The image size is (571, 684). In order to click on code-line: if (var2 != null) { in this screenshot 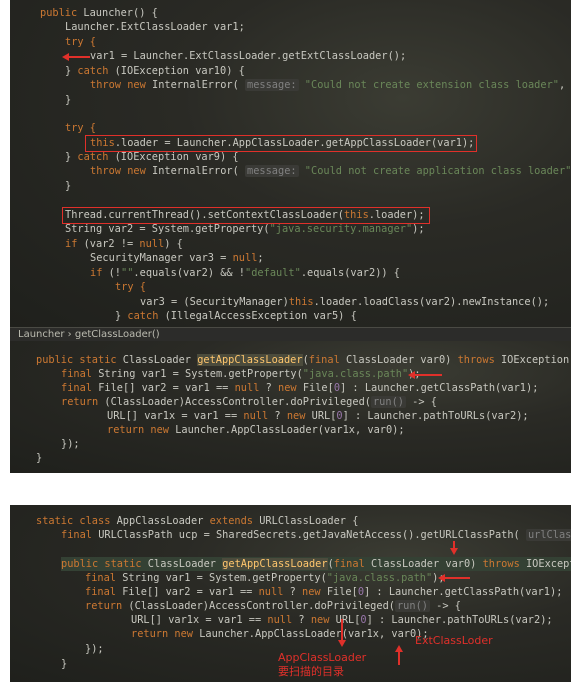, I will do `click(124, 244)`.